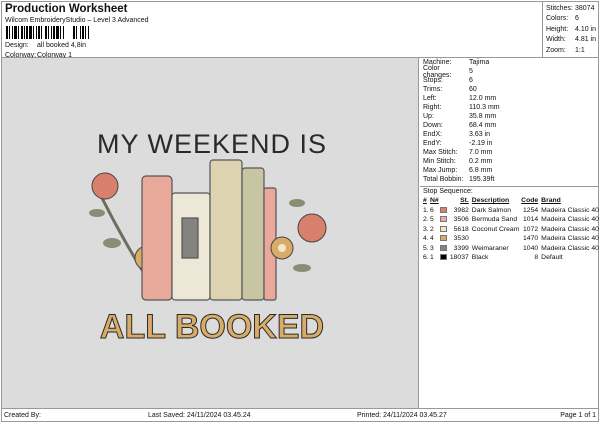 The width and height of the screenshot is (600, 424). I want to click on thread-brand: Default, so click(552, 258).